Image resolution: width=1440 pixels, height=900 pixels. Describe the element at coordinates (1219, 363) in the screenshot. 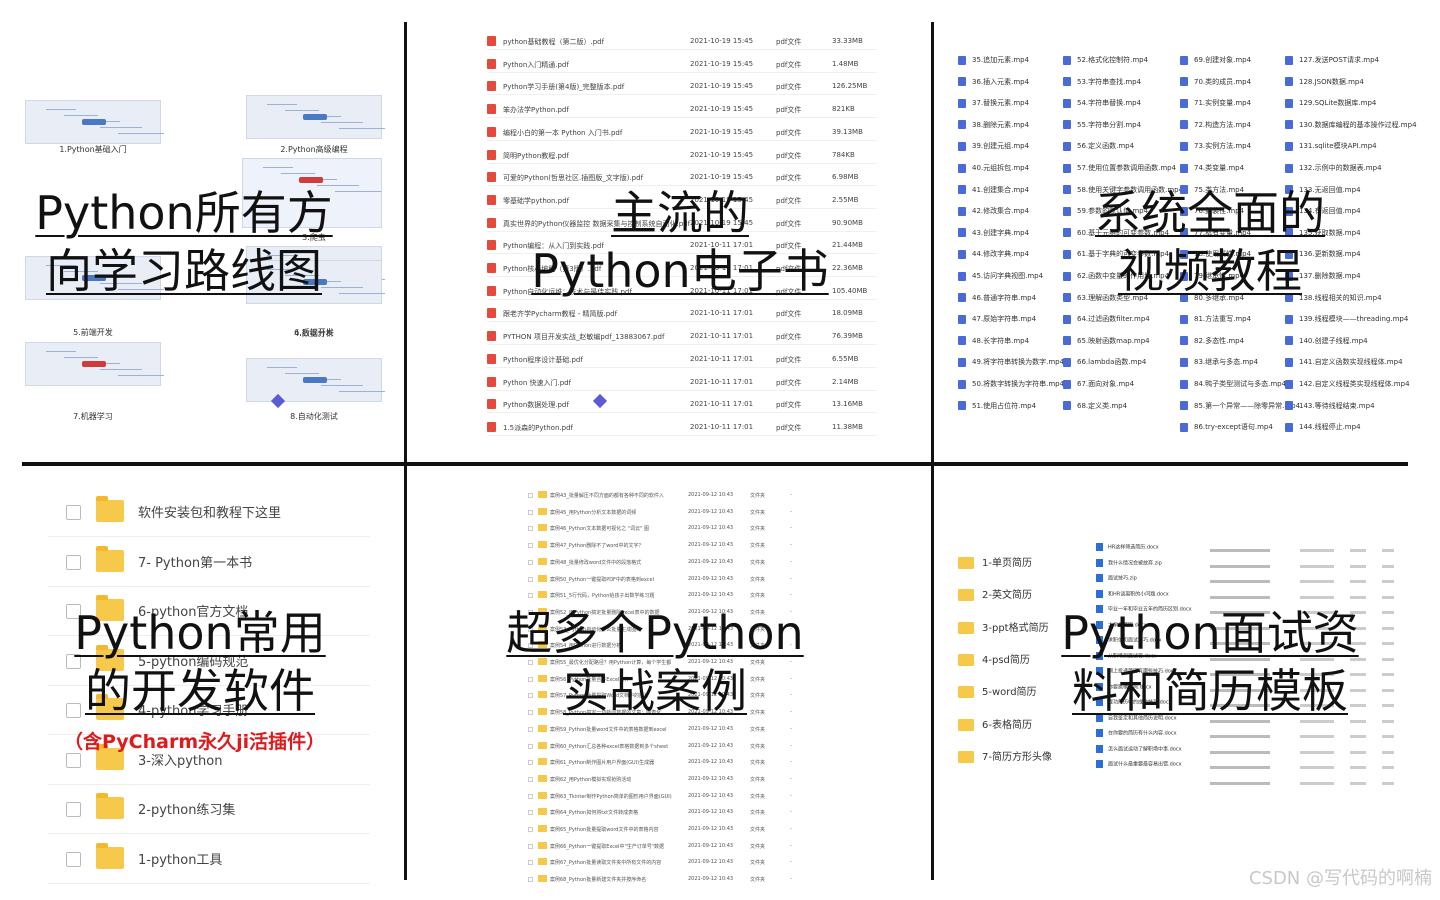

I see `video-file-item: 83.继承与多态.mp4` at that location.